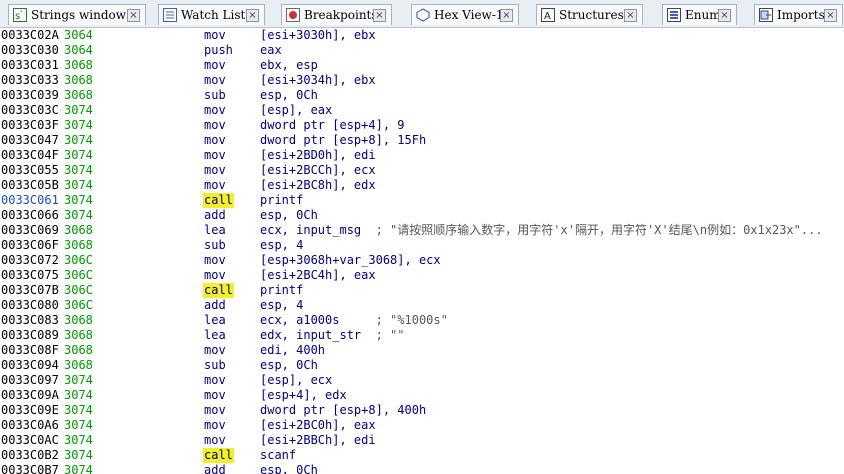 This screenshot has height=474, width=844. I want to click on address: 0033C02A, so click(30, 35).